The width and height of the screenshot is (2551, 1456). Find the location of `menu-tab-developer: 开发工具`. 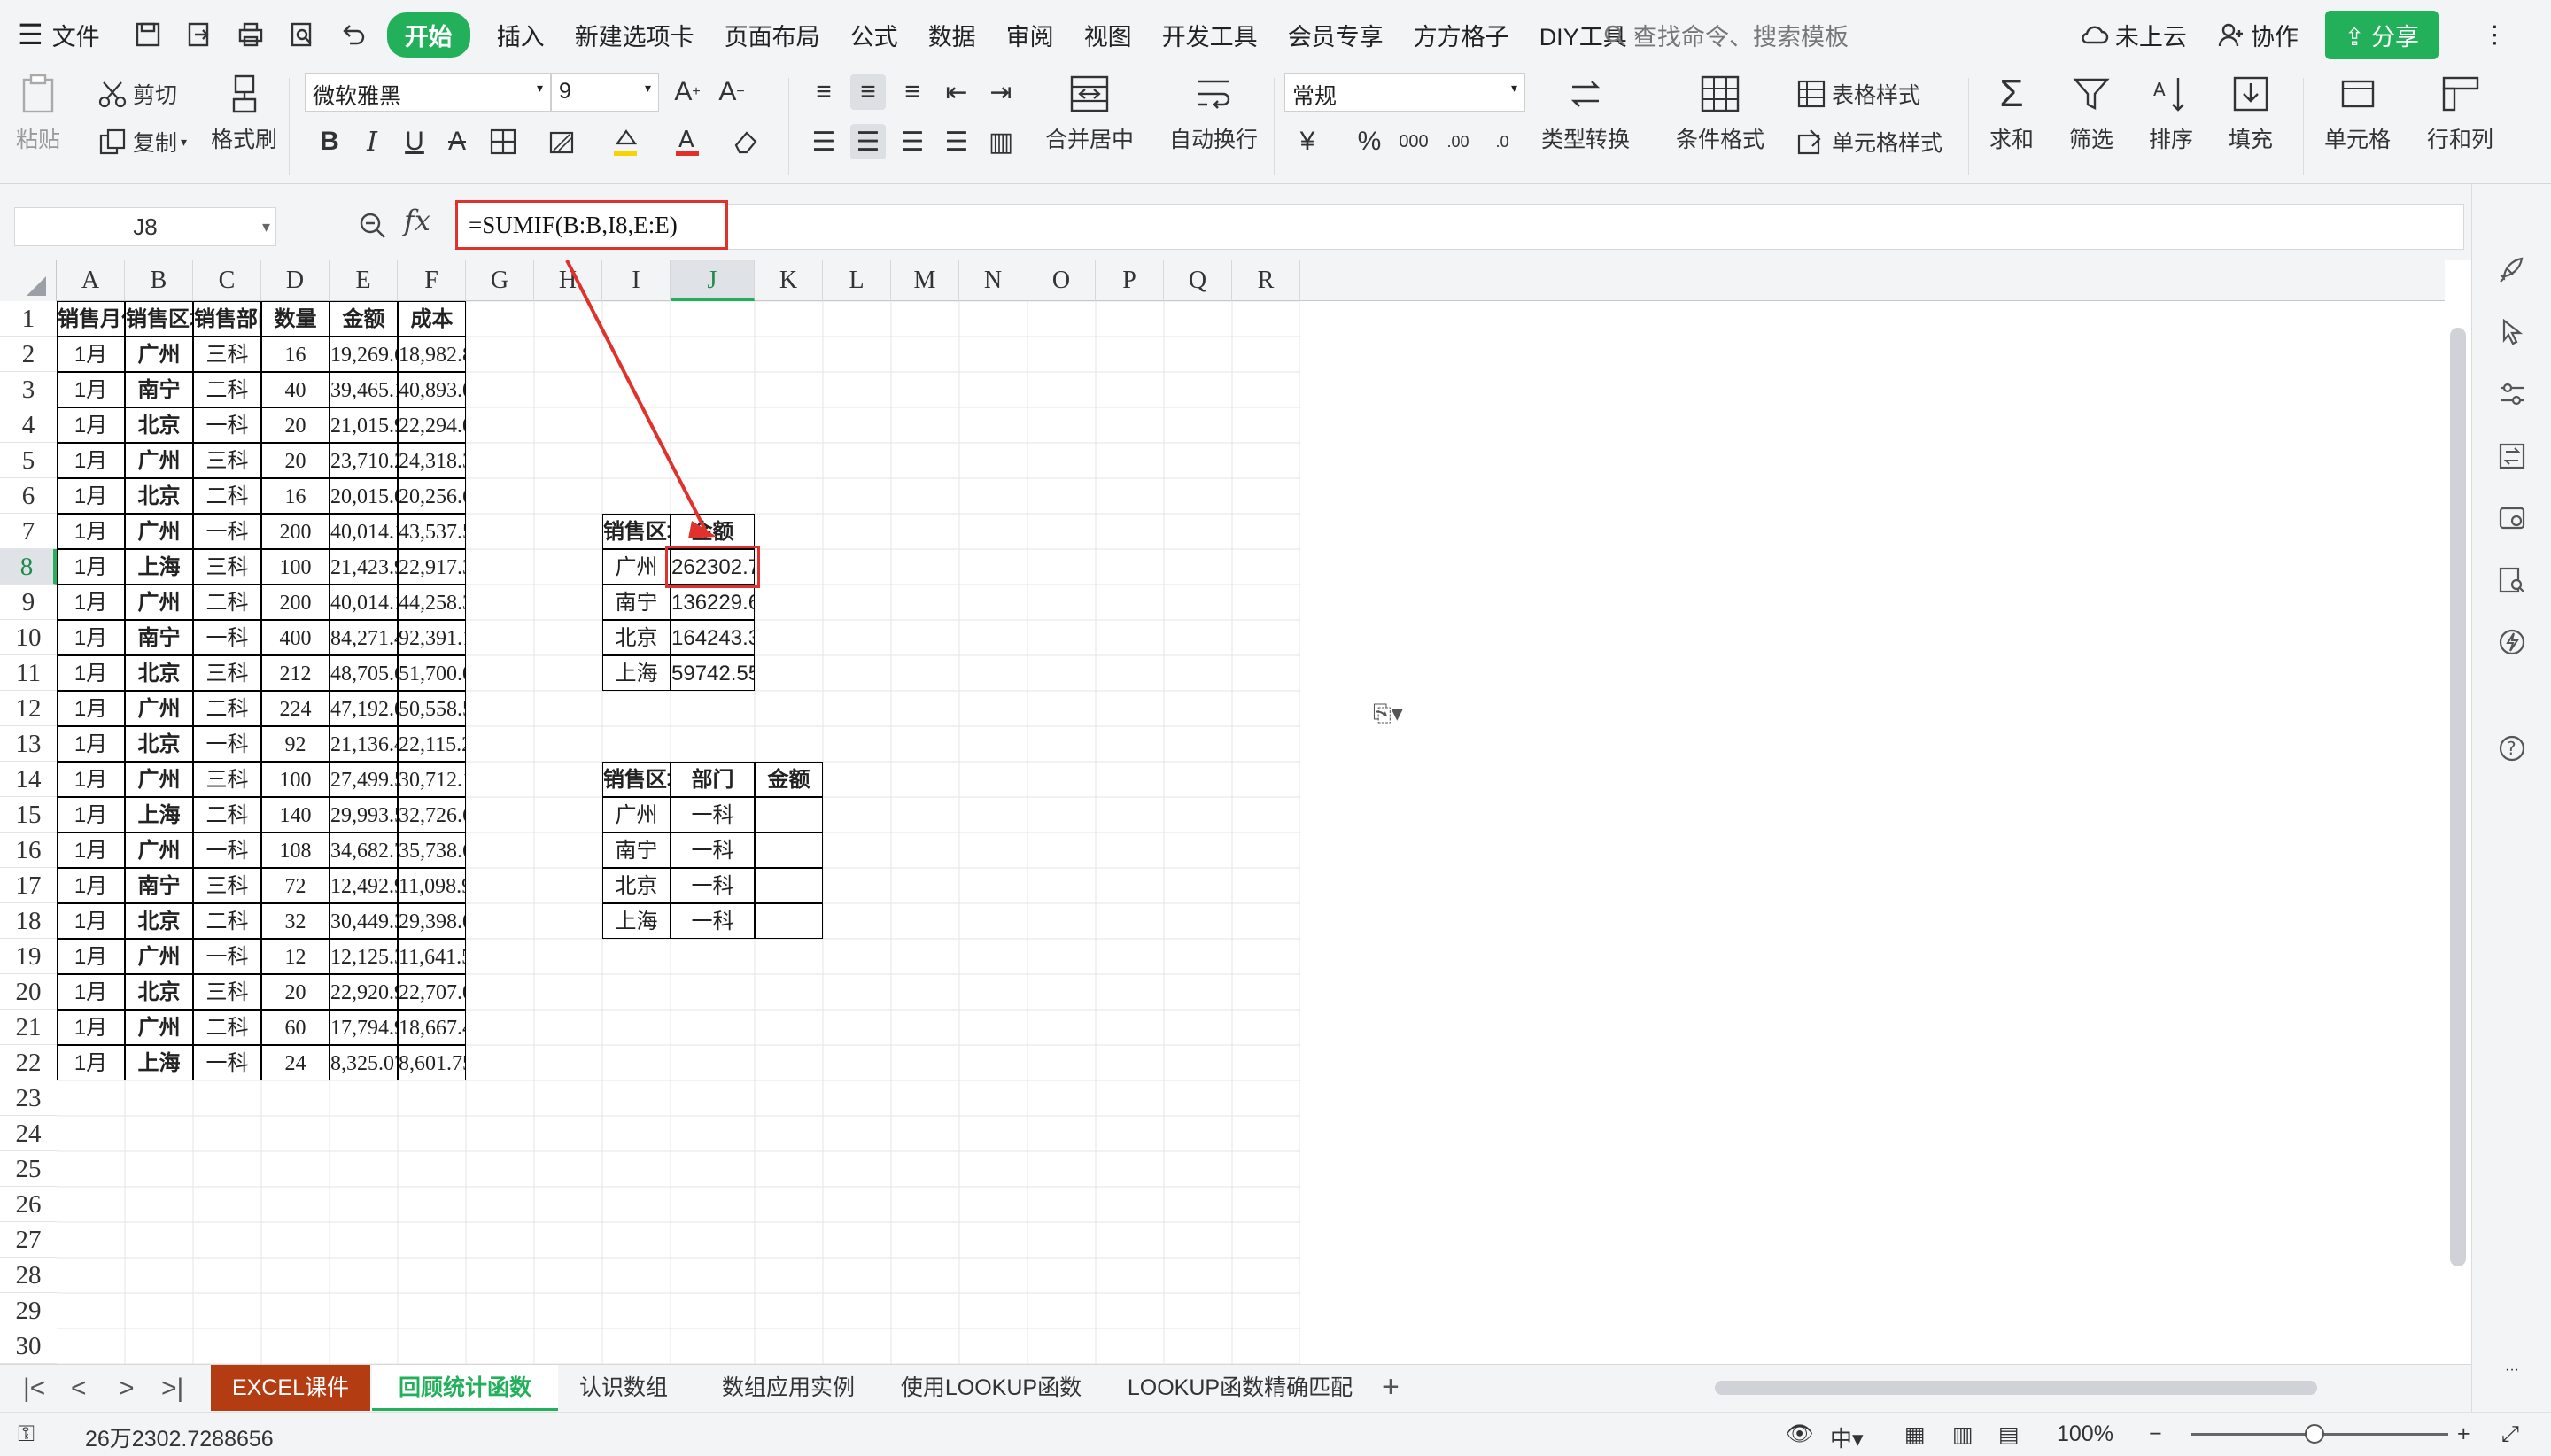

menu-tab-developer: 开发工具 is located at coordinates (1210, 35).